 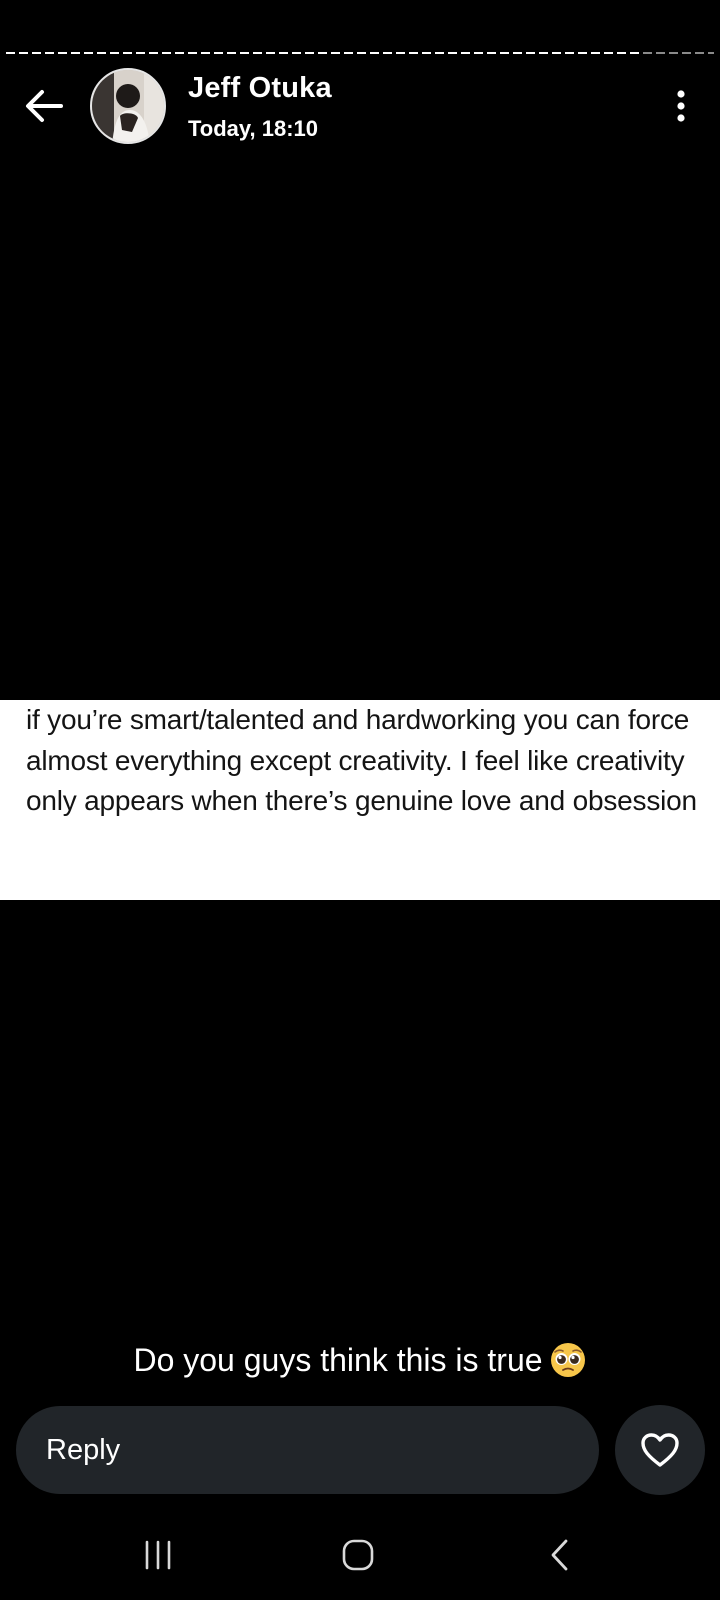 I want to click on story-caption: Do you guys think this is true, so click(x=360, y=1364).